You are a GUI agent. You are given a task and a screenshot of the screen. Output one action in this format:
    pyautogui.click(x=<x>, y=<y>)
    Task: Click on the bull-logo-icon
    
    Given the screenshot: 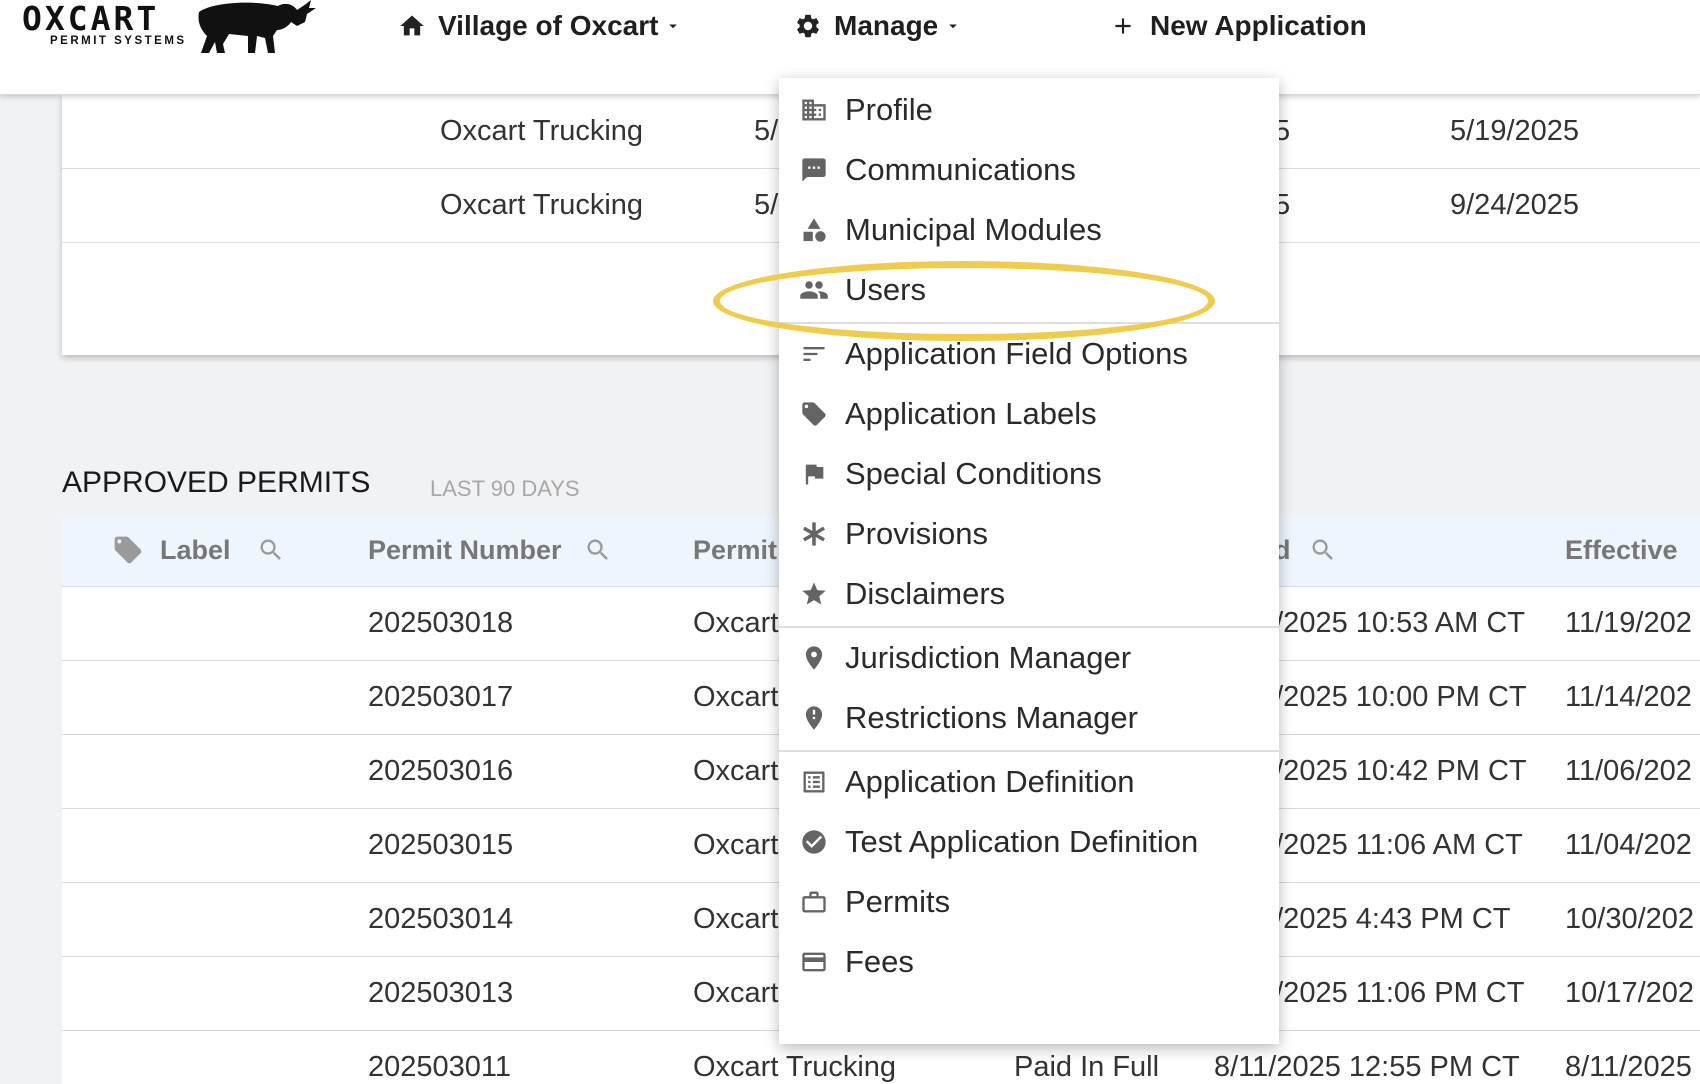 What is the action you would take?
    pyautogui.click(x=257, y=26)
    